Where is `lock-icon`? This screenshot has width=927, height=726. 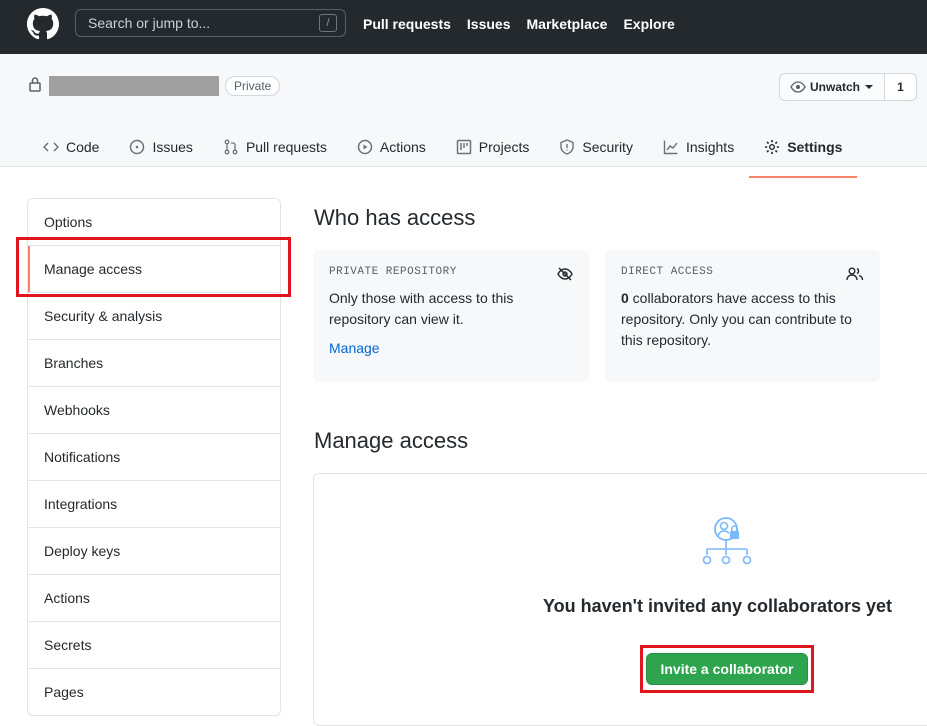 lock-icon is located at coordinates (35, 84).